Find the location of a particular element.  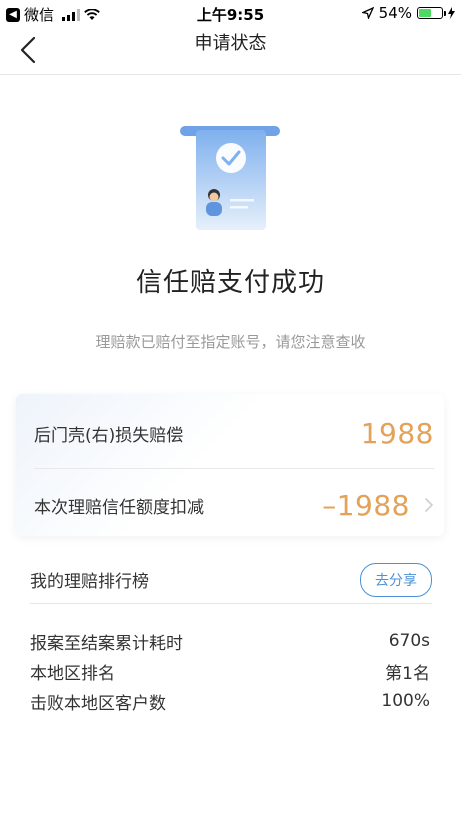

card-divider is located at coordinates (234, 468).